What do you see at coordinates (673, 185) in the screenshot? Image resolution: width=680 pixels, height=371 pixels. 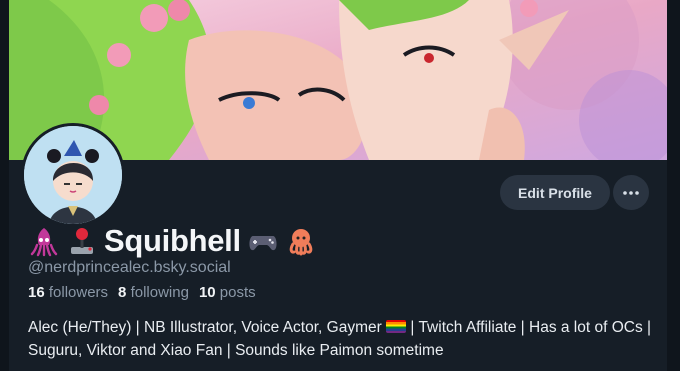 I see `right-gutter` at bounding box center [673, 185].